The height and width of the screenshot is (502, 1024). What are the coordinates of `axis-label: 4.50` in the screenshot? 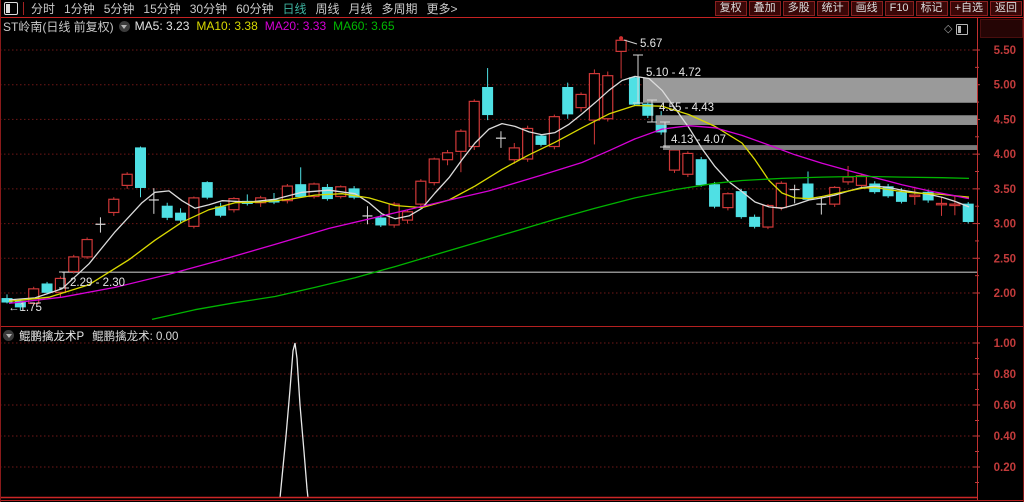 It's located at (1005, 120).